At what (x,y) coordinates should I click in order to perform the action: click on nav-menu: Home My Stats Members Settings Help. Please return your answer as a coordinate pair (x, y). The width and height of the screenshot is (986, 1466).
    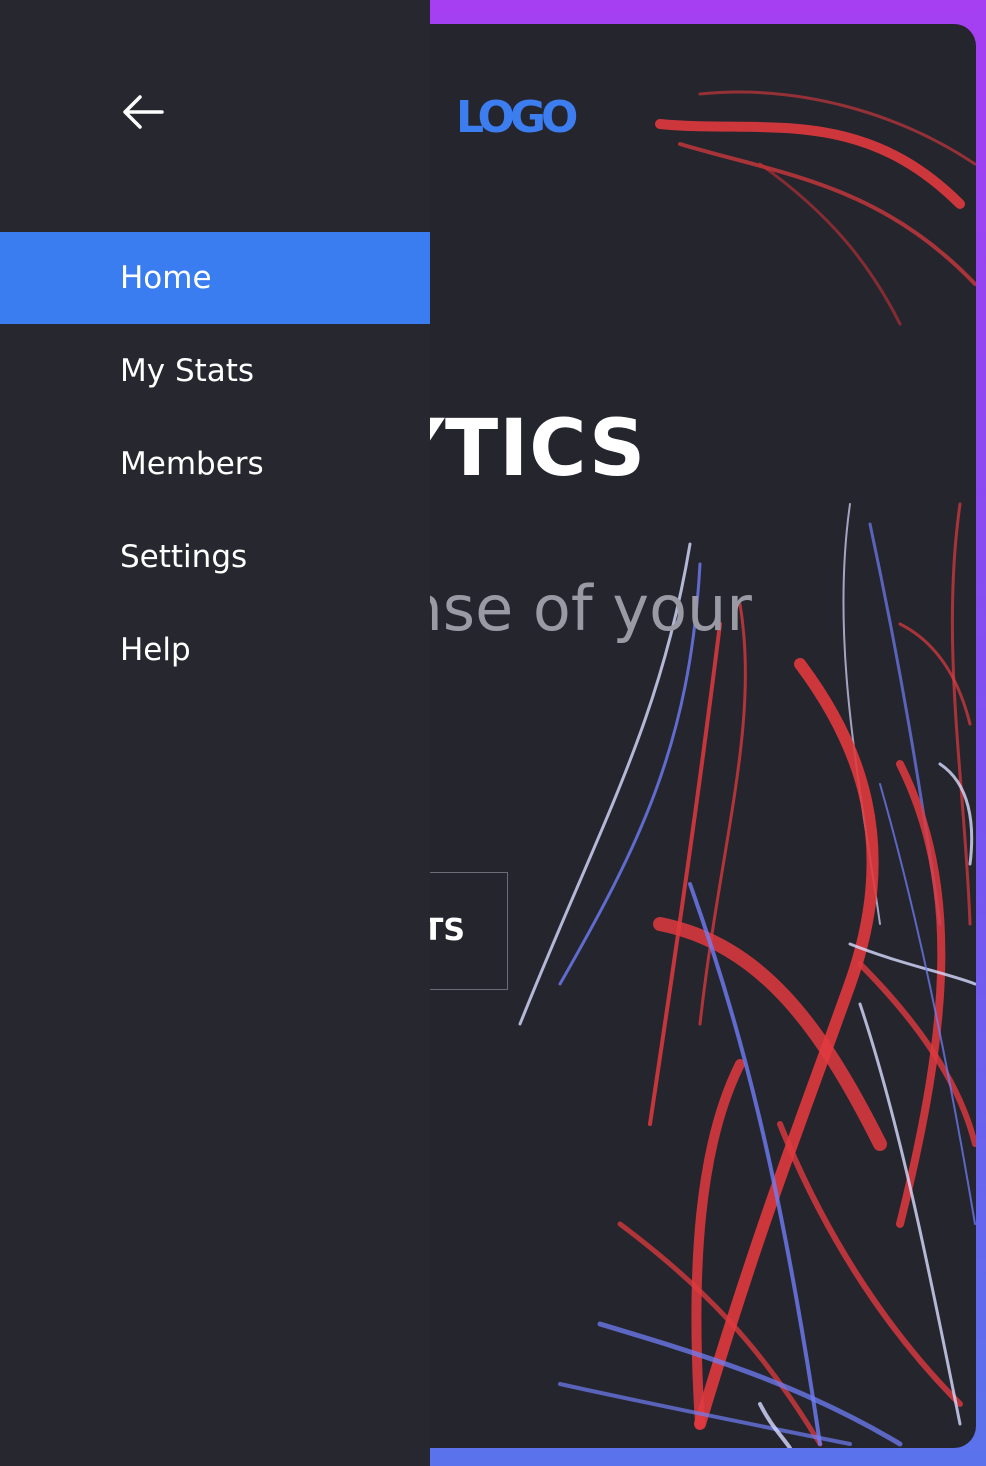
    Looking at the image, I should click on (215, 464).